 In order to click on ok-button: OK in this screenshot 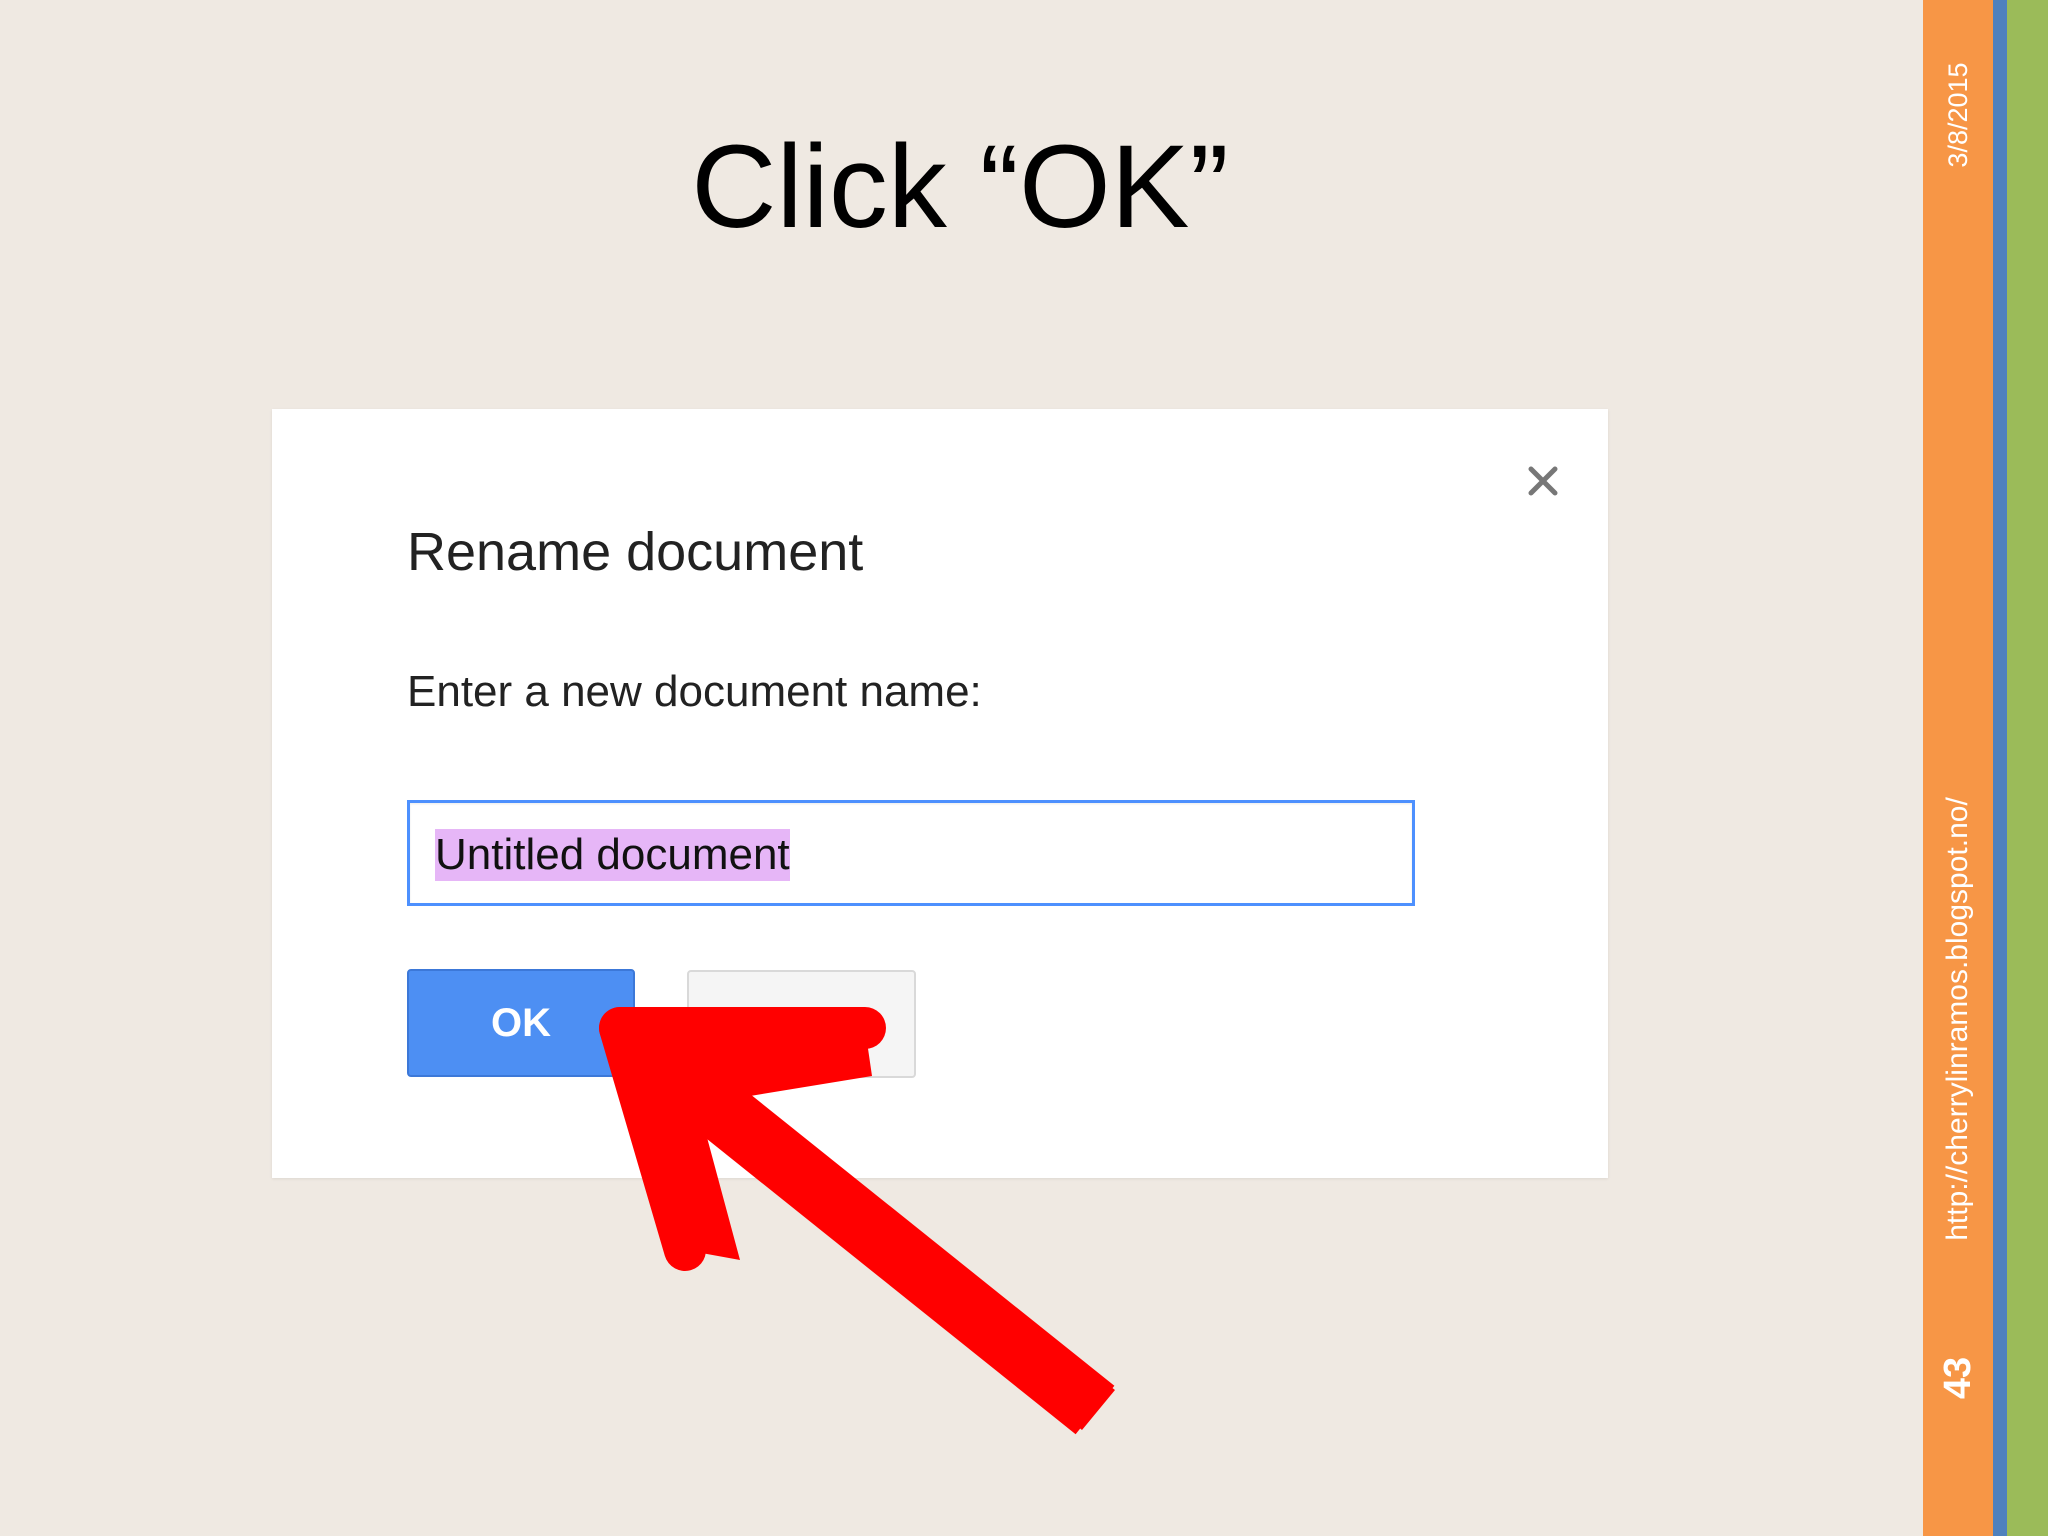, I will do `click(521, 1023)`.